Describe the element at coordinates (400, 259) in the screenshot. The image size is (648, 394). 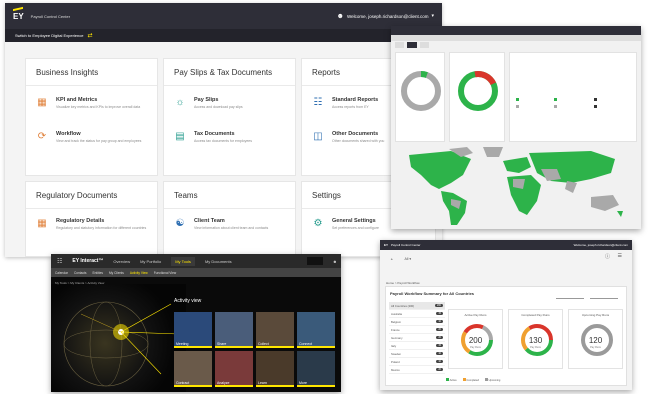
I see `country-filter: ▲ All ▾` at that location.